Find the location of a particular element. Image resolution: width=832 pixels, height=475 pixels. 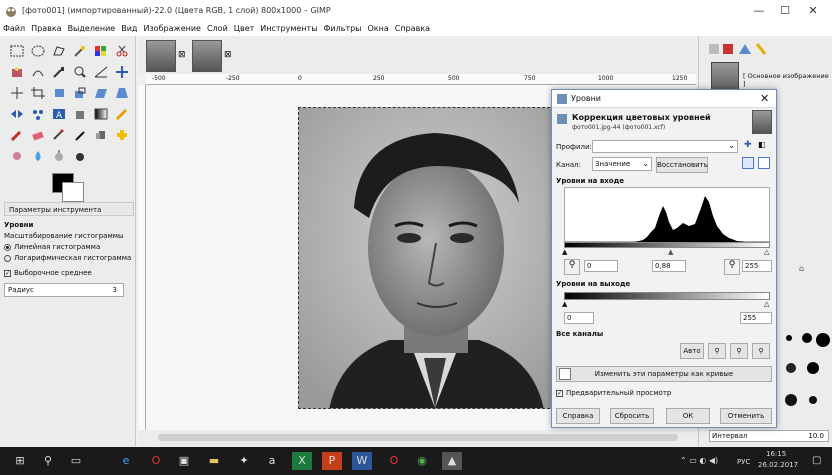

black-point-picker-icon: ⚲ is located at coordinates (572, 267).